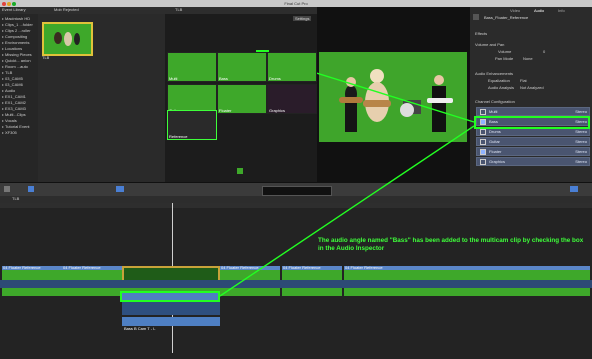 This screenshot has width=592, height=359. I want to click on angle-thumbnail: Multi, so click(192, 67).